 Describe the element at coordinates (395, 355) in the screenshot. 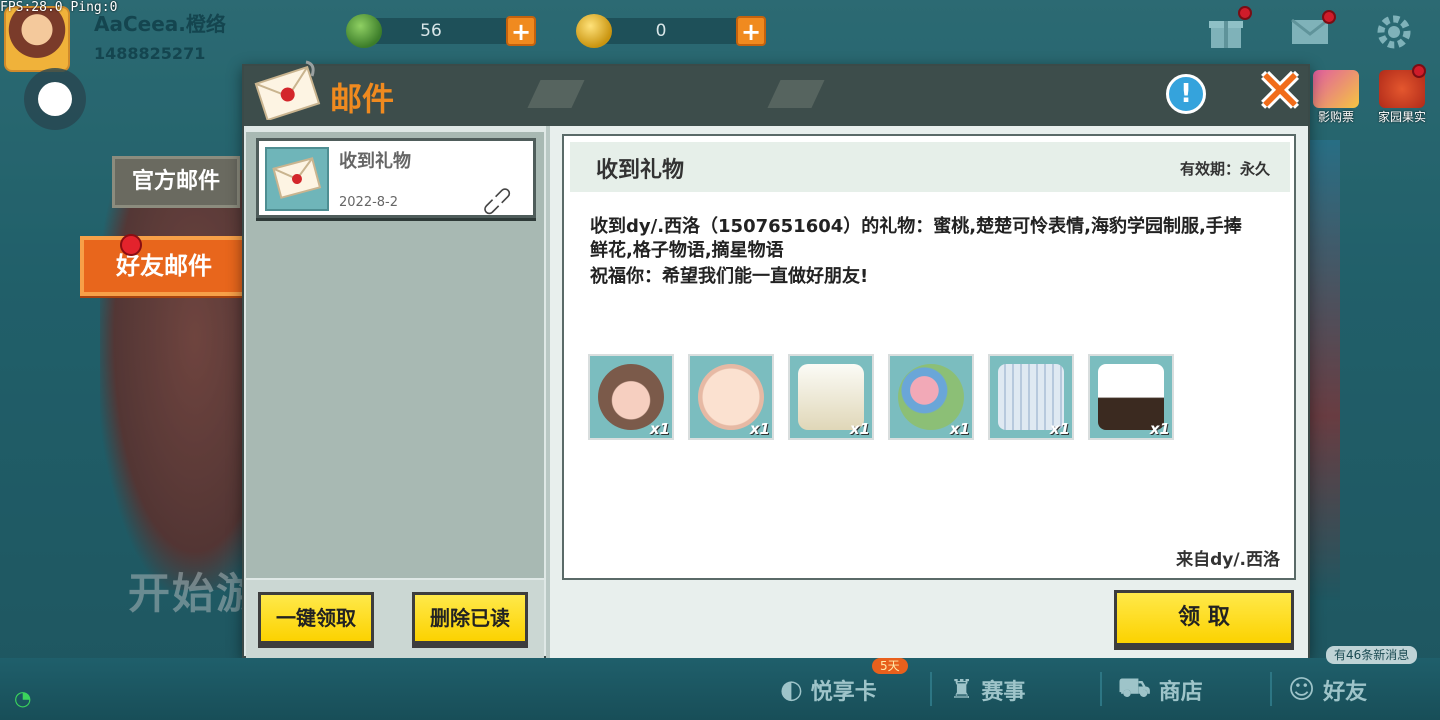

I see `mail-list: 收到礼物 2022-8-2 ⊂⊃` at that location.